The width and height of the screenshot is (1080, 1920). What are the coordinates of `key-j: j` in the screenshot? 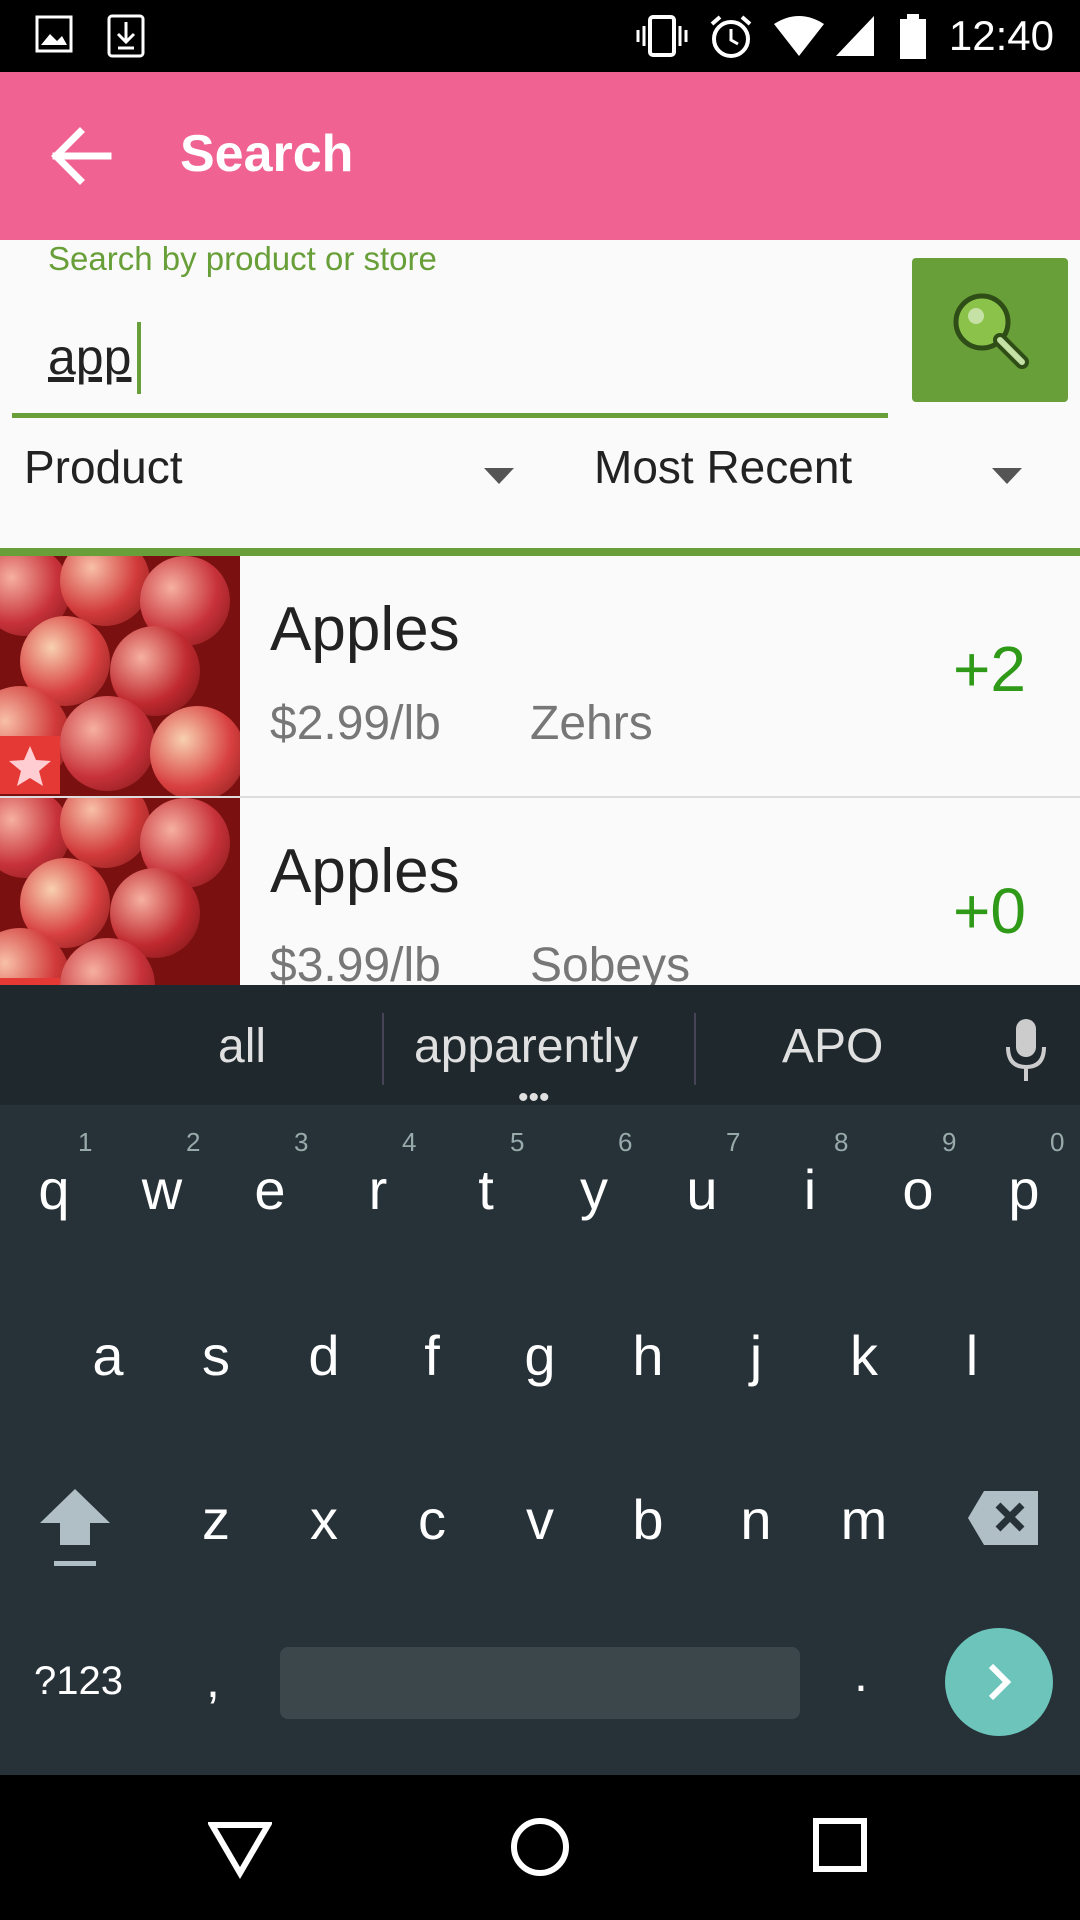 It's located at (756, 1355).